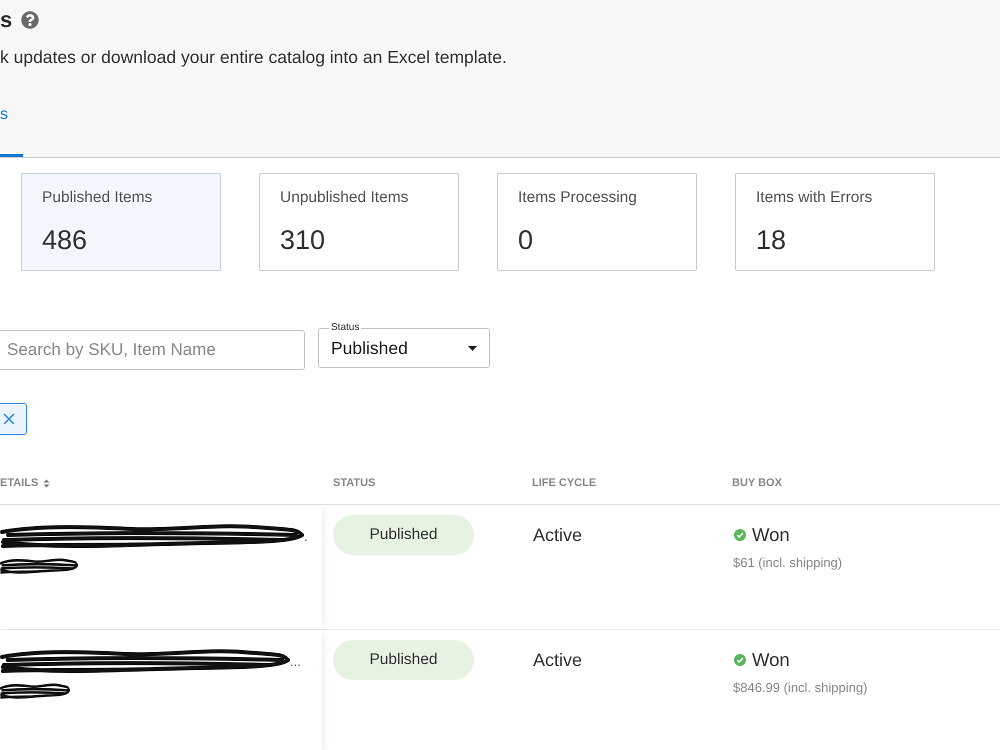 This screenshot has width=1000, height=750. I want to click on summary-card: Unpublished Items 310, so click(359, 222).